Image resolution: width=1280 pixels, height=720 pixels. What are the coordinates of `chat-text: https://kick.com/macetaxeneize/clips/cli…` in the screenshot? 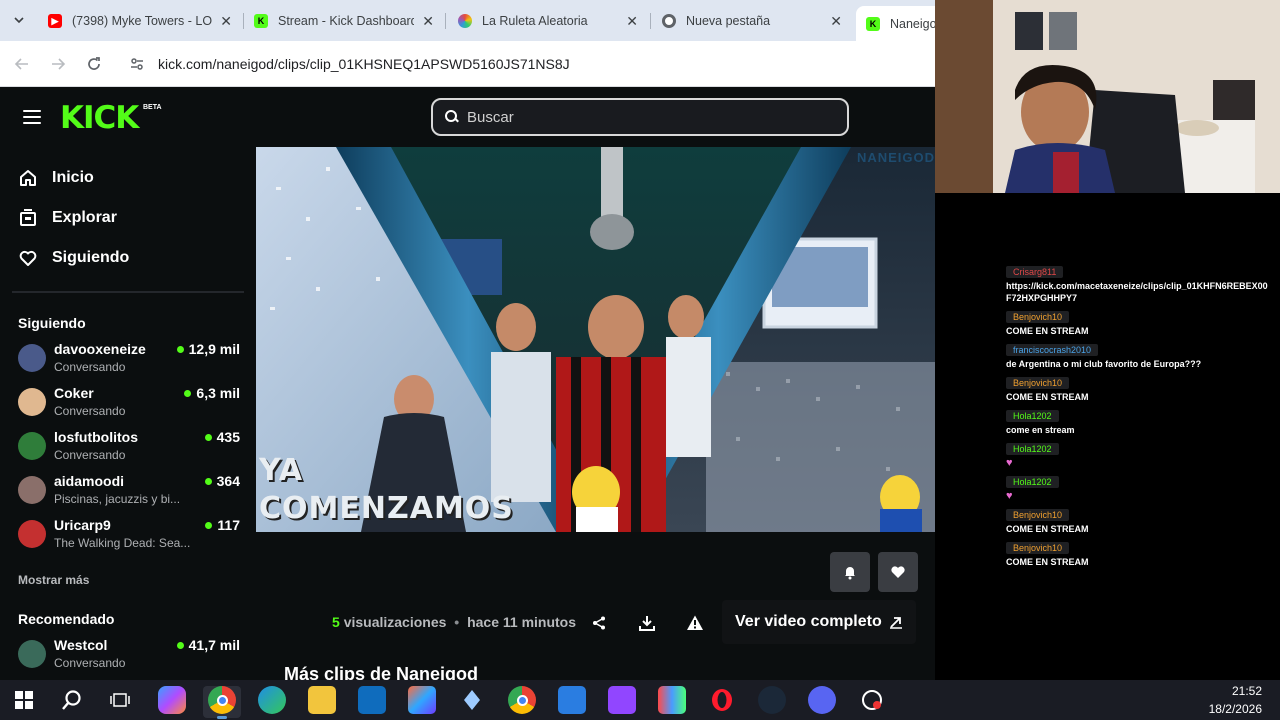 It's located at (1137, 292).